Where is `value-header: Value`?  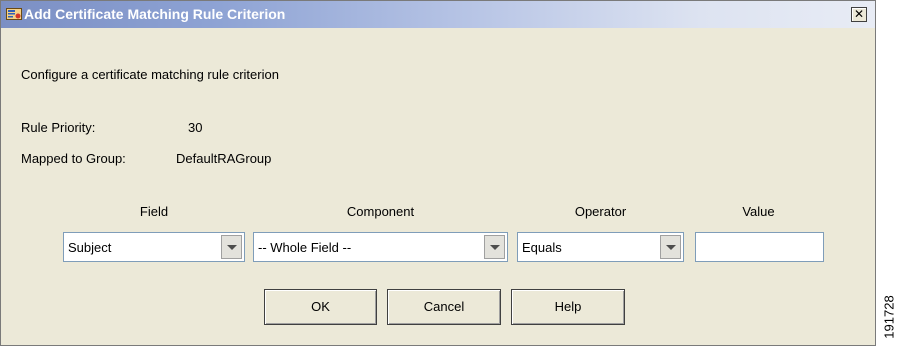 value-header: Value is located at coordinates (758, 211).